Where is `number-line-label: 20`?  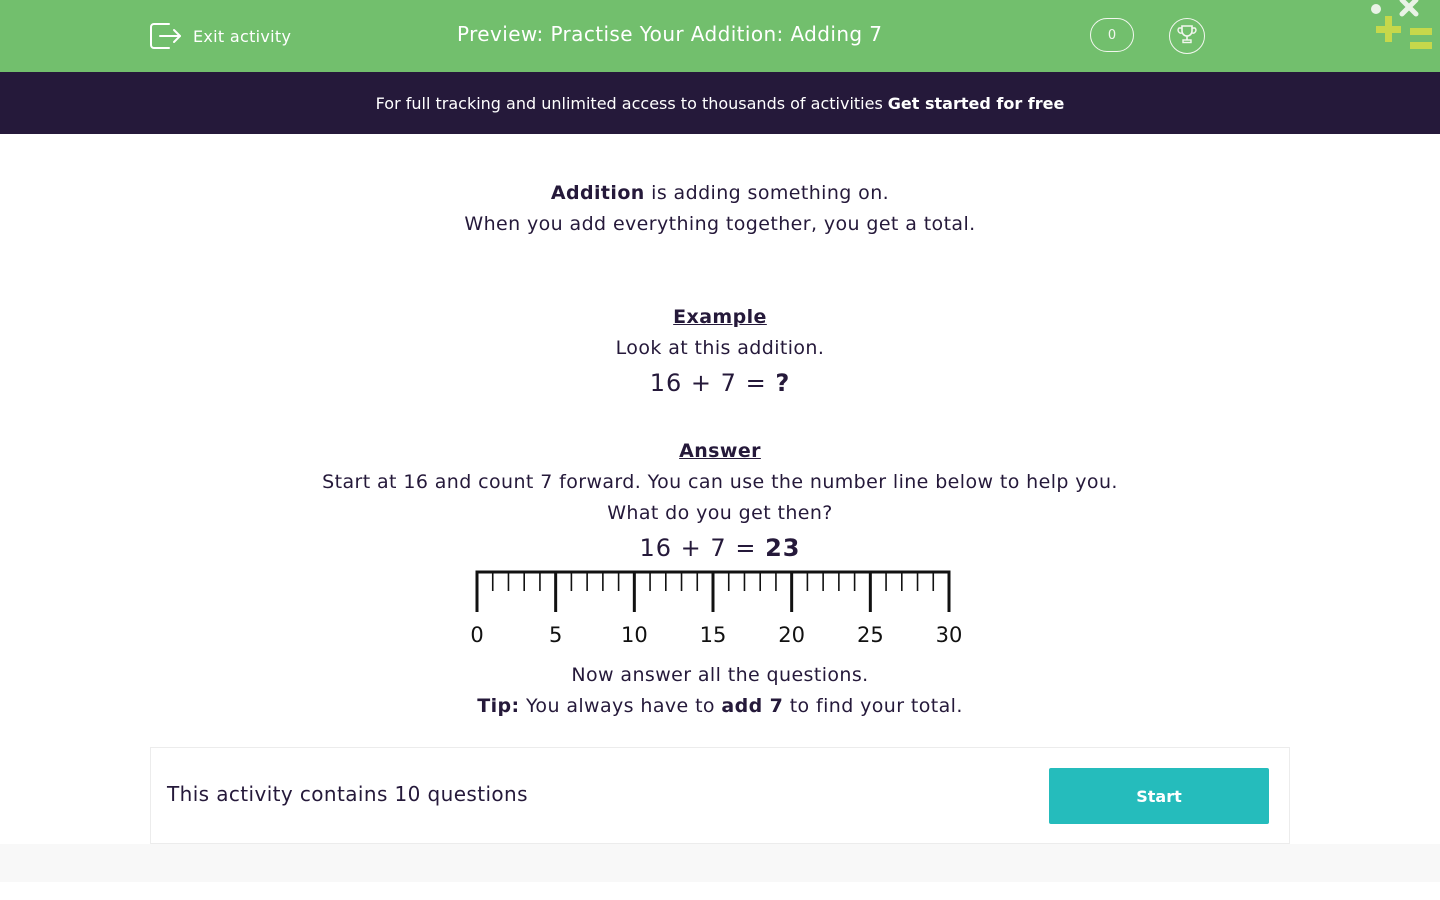 number-line-label: 20 is located at coordinates (791, 635).